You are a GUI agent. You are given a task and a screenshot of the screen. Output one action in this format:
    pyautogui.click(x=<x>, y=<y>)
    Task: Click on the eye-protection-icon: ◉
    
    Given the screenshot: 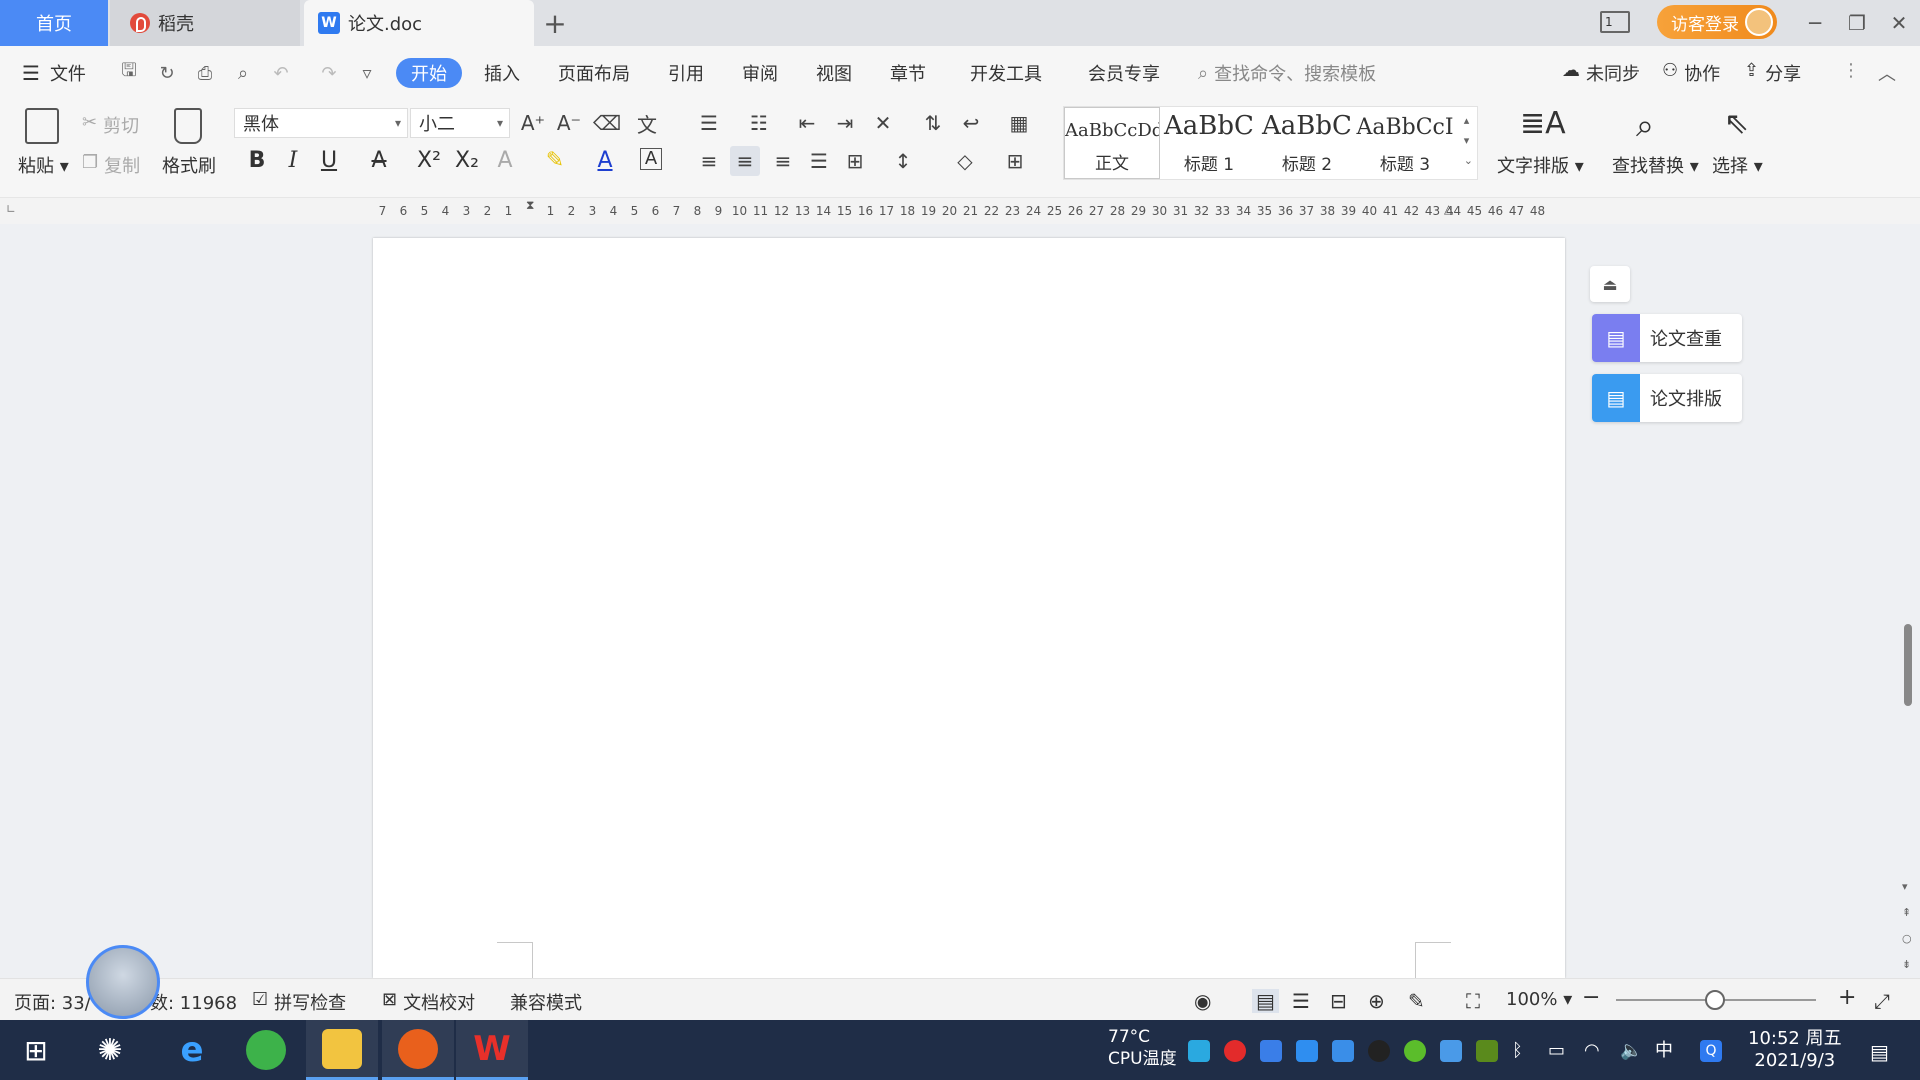 What is the action you would take?
    pyautogui.click(x=1202, y=1001)
    